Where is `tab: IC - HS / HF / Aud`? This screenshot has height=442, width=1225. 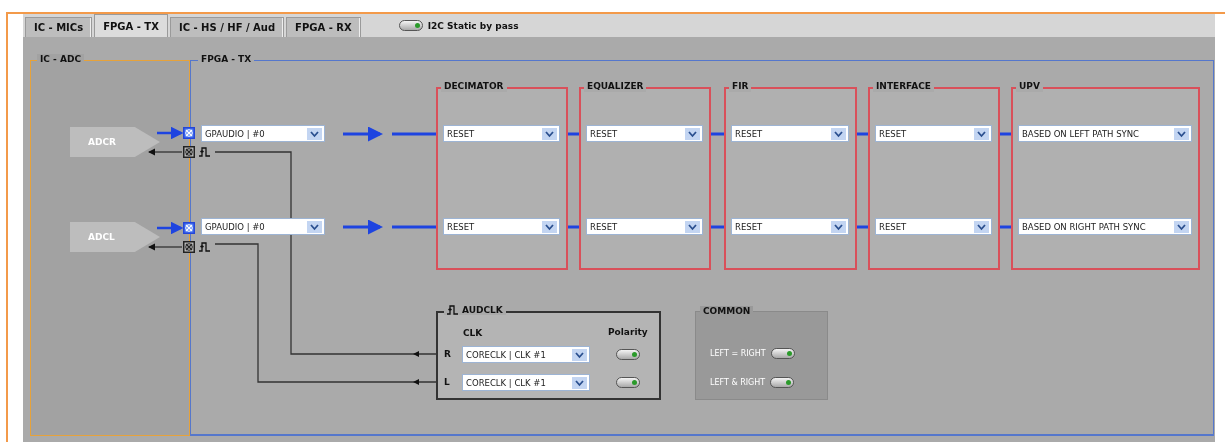 tab: IC - HS / HF / Aud is located at coordinates (227, 27).